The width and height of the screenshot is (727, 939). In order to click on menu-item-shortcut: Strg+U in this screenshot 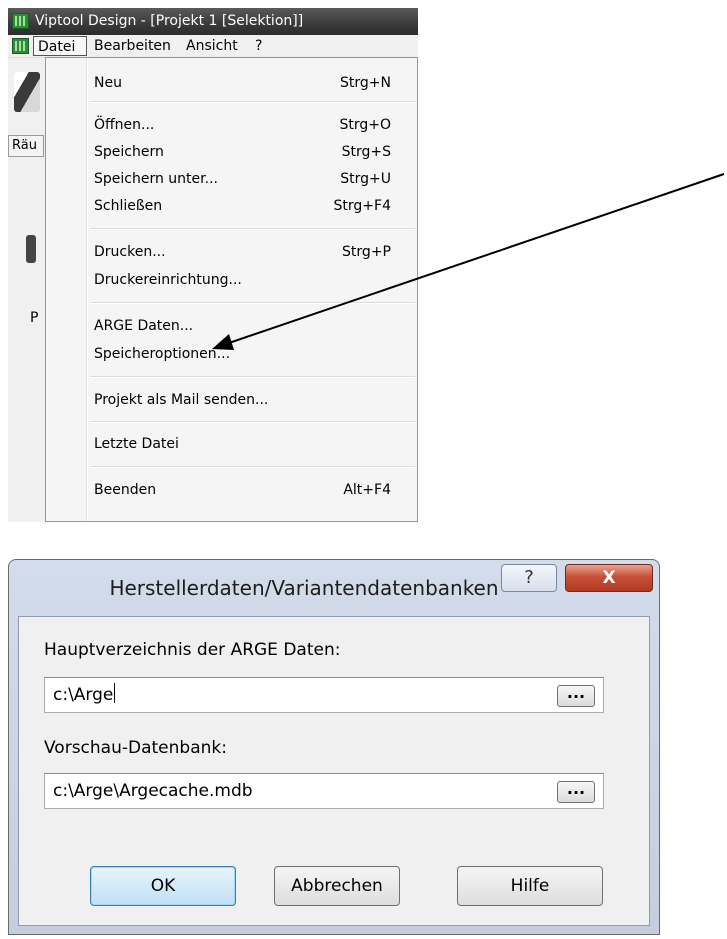, I will do `click(365, 179)`.